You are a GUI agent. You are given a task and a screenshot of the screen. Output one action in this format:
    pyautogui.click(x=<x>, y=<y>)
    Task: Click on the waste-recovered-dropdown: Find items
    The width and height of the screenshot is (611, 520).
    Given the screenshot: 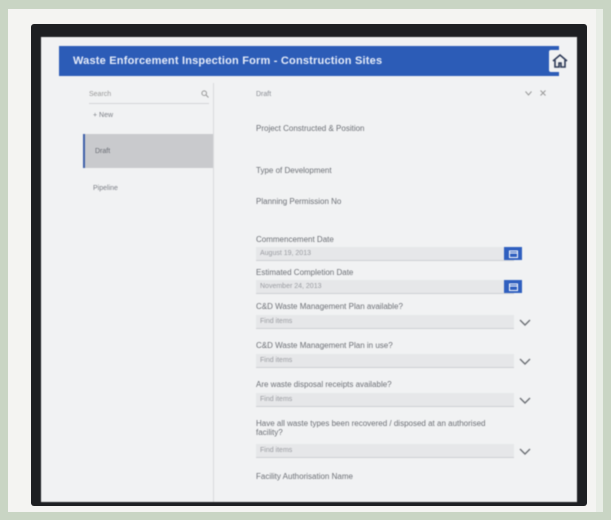 What is the action you would take?
    pyautogui.click(x=385, y=451)
    